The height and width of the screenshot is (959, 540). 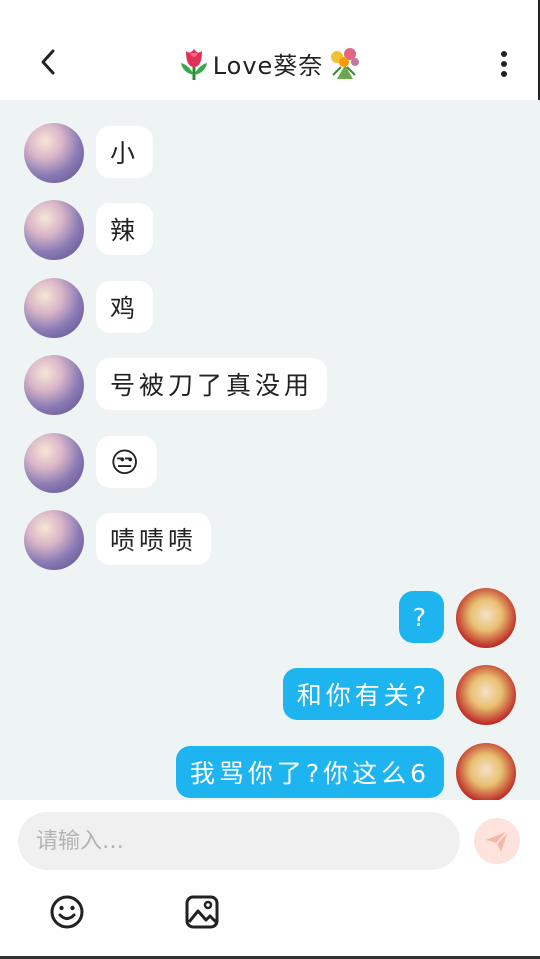 I want to click on message-bubble: 号被刀了真没用, so click(x=212, y=384).